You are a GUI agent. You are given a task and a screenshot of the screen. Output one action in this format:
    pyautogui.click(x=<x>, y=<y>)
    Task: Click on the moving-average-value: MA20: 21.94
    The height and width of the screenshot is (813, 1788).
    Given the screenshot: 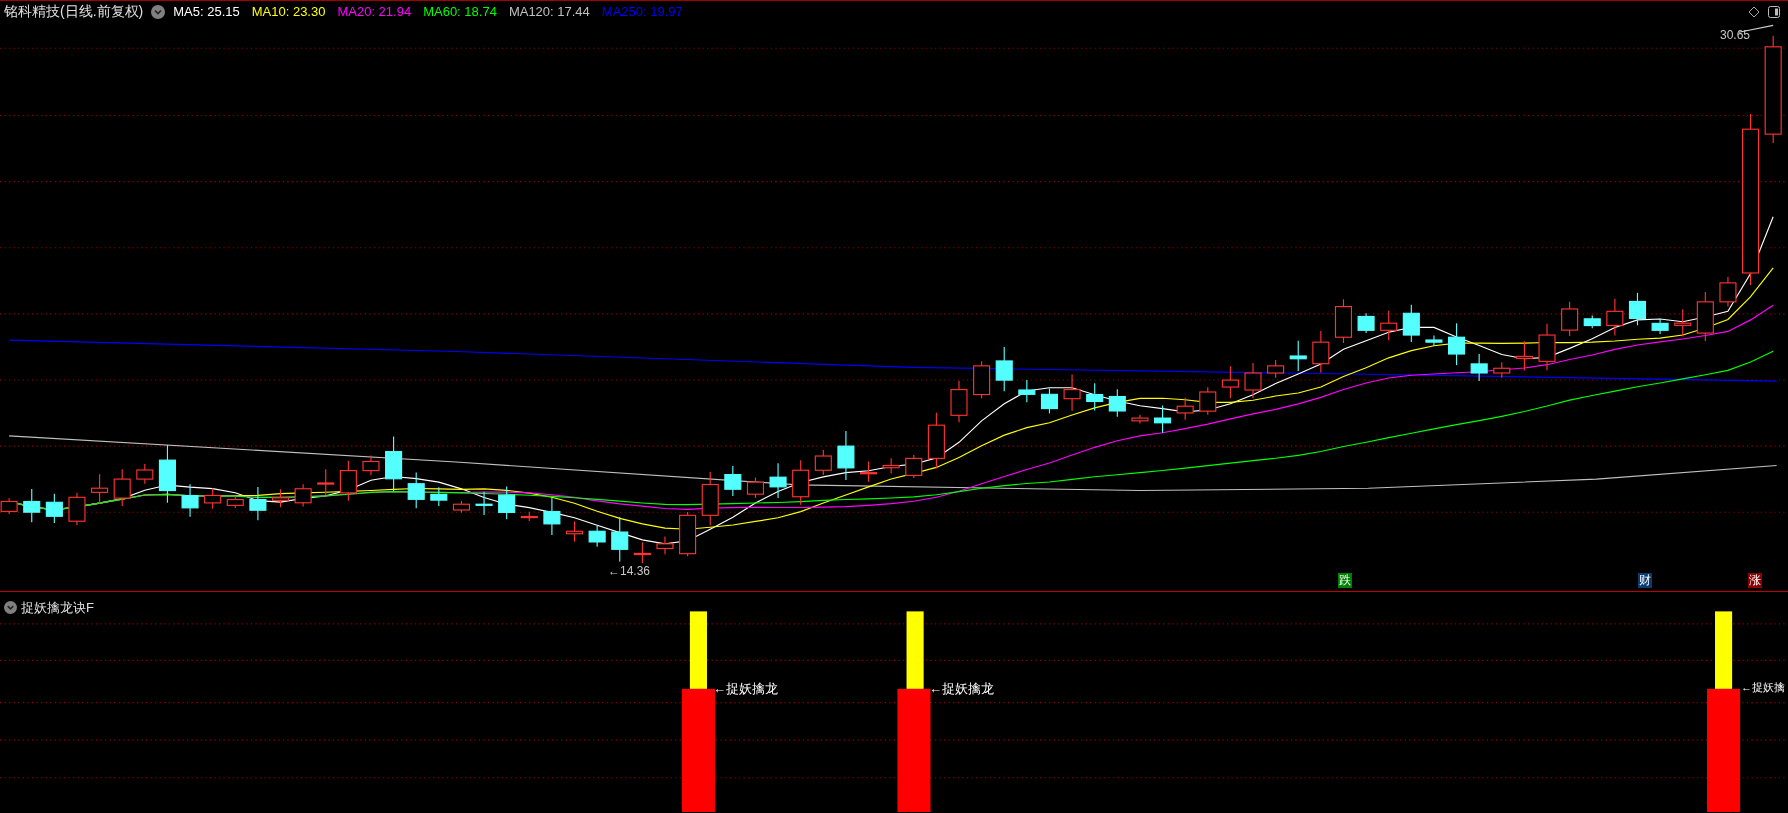 What is the action you would take?
    pyautogui.click(x=374, y=11)
    